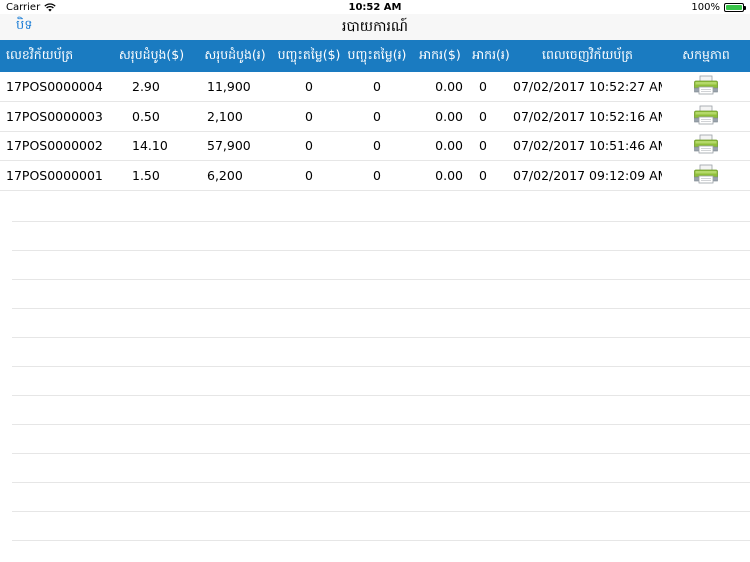 This screenshot has height=562, width=750. What do you see at coordinates (151, 175) in the screenshot?
I see `subtotal-usd-cell: 1.50` at bounding box center [151, 175].